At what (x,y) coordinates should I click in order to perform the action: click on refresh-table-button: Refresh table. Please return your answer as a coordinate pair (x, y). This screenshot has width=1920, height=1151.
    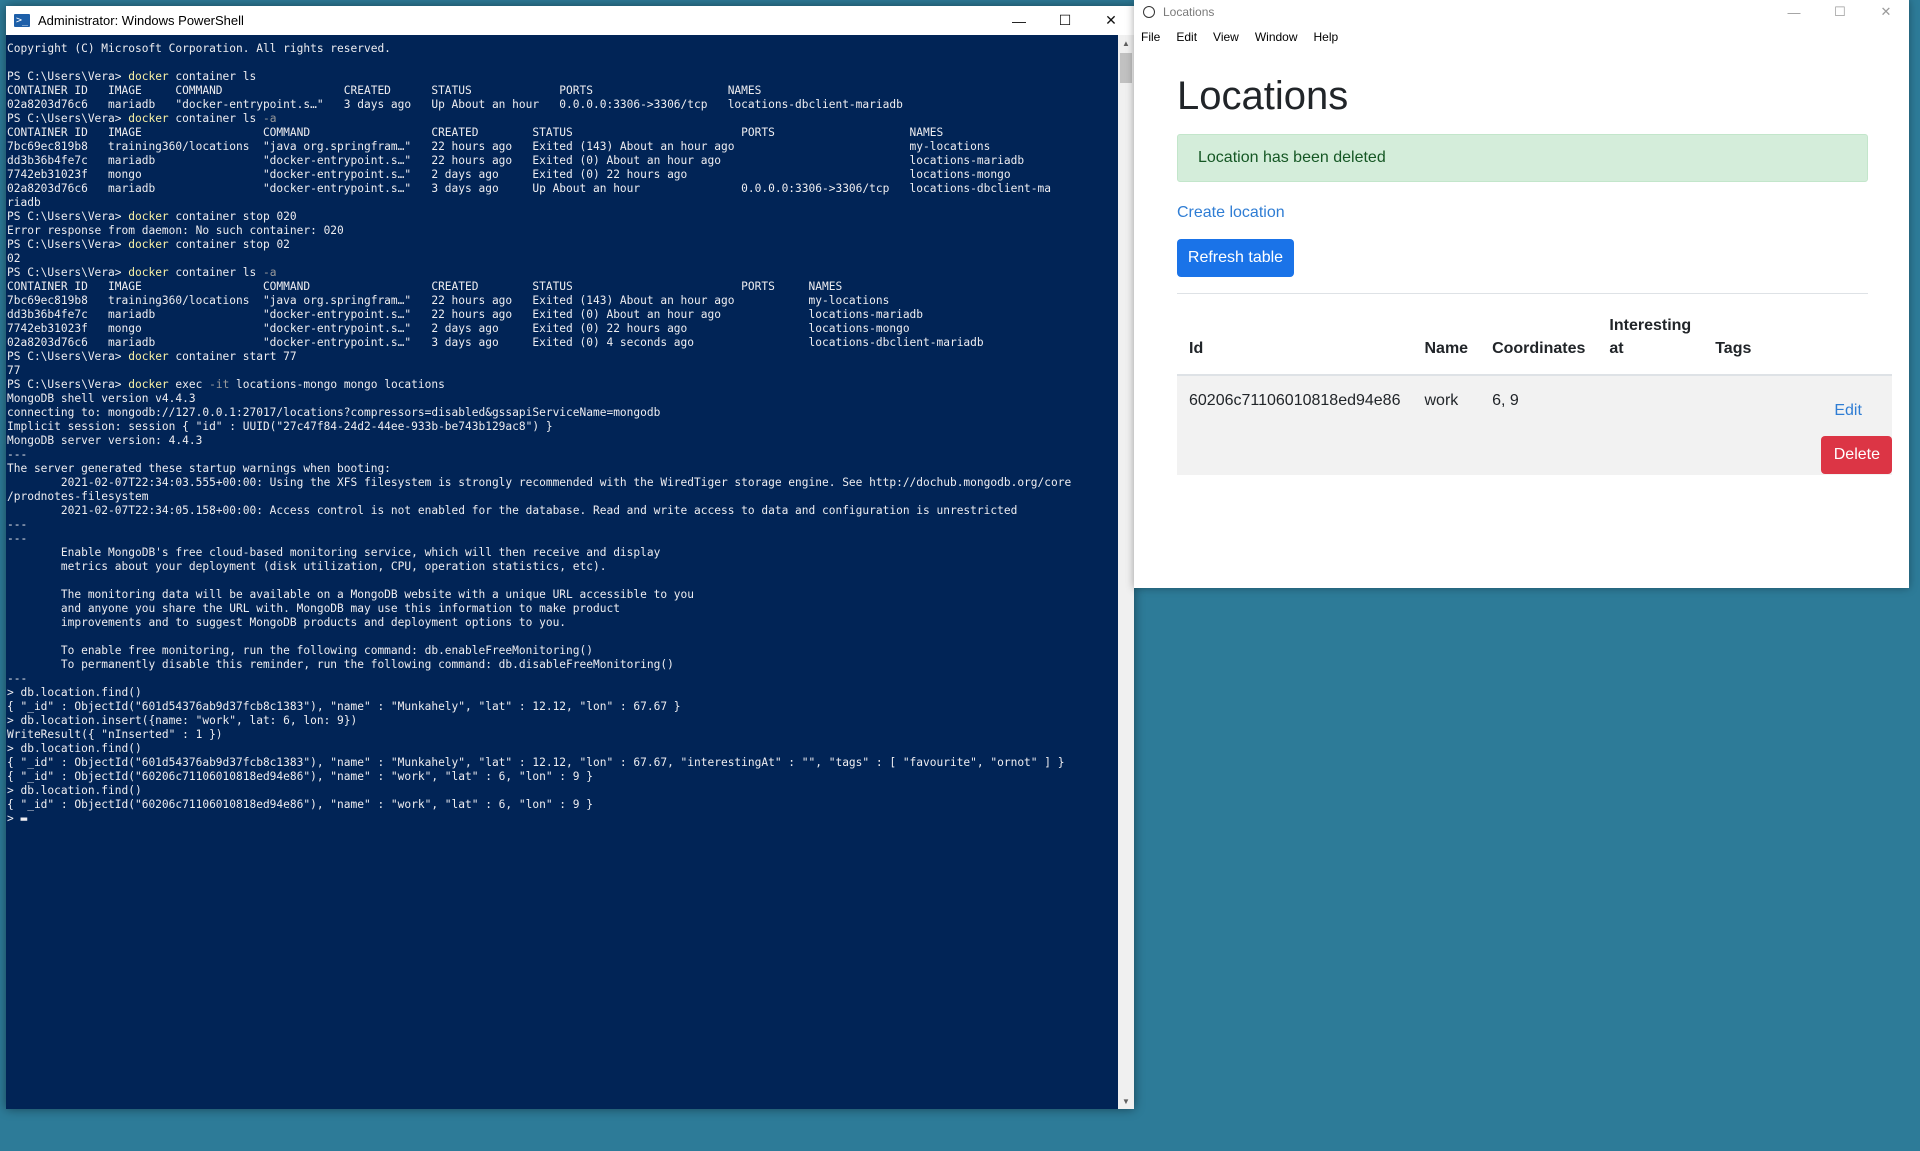
    Looking at the image, I should click on (1235, 258).